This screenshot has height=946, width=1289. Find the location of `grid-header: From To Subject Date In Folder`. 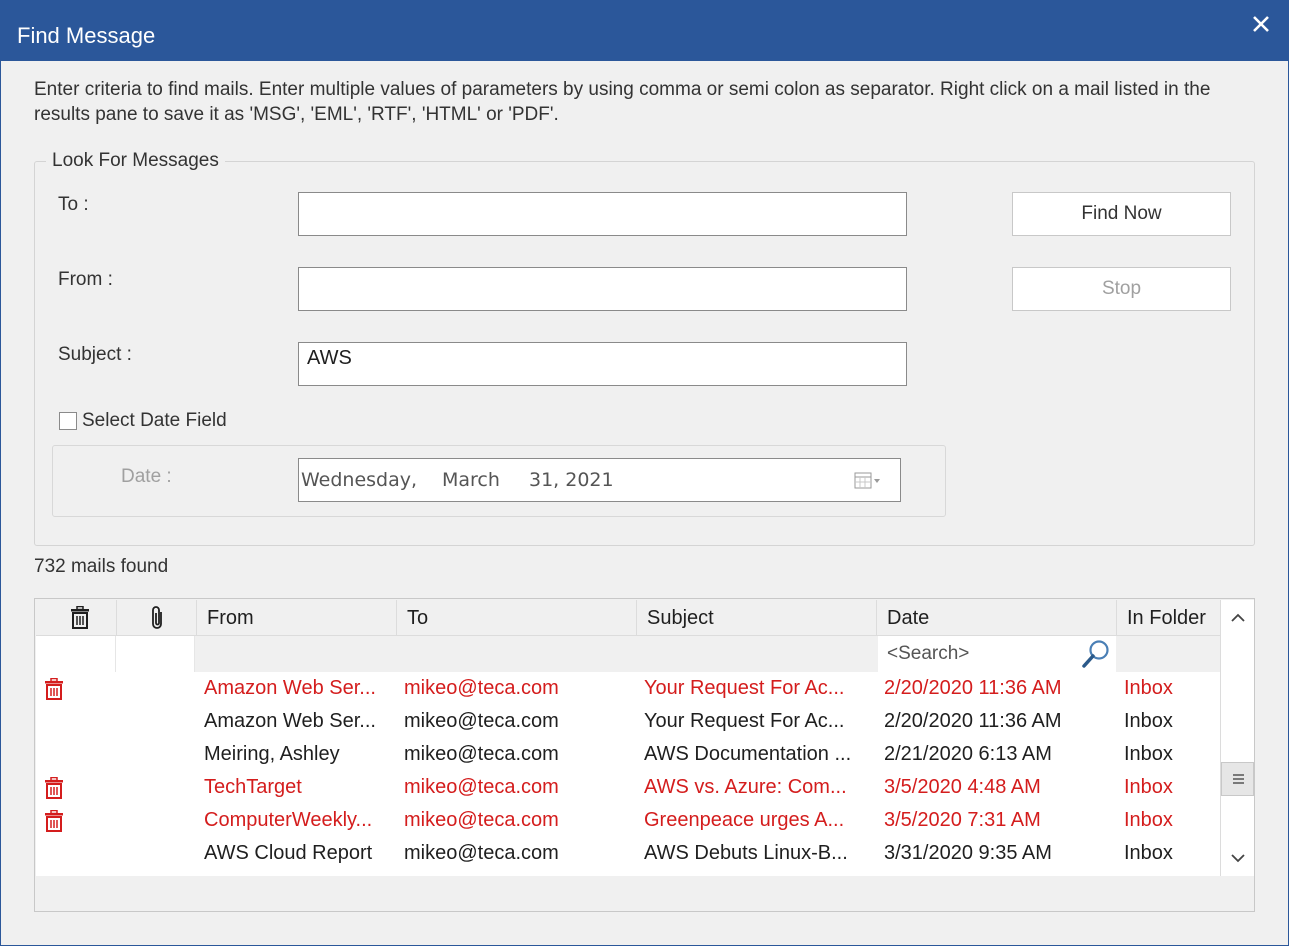

grid-header: From To Subject Date In Folder is located at coordinates (628, 618).